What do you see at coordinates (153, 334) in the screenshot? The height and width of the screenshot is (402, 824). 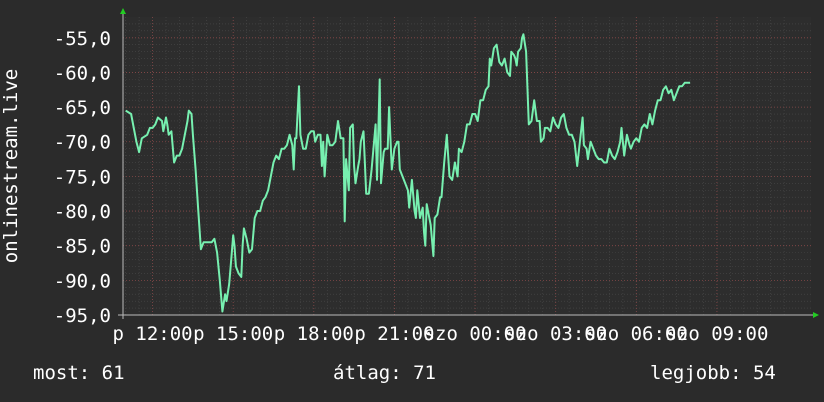 I see `x-tick-label: p 12:00` at bounding box center [153, 334].